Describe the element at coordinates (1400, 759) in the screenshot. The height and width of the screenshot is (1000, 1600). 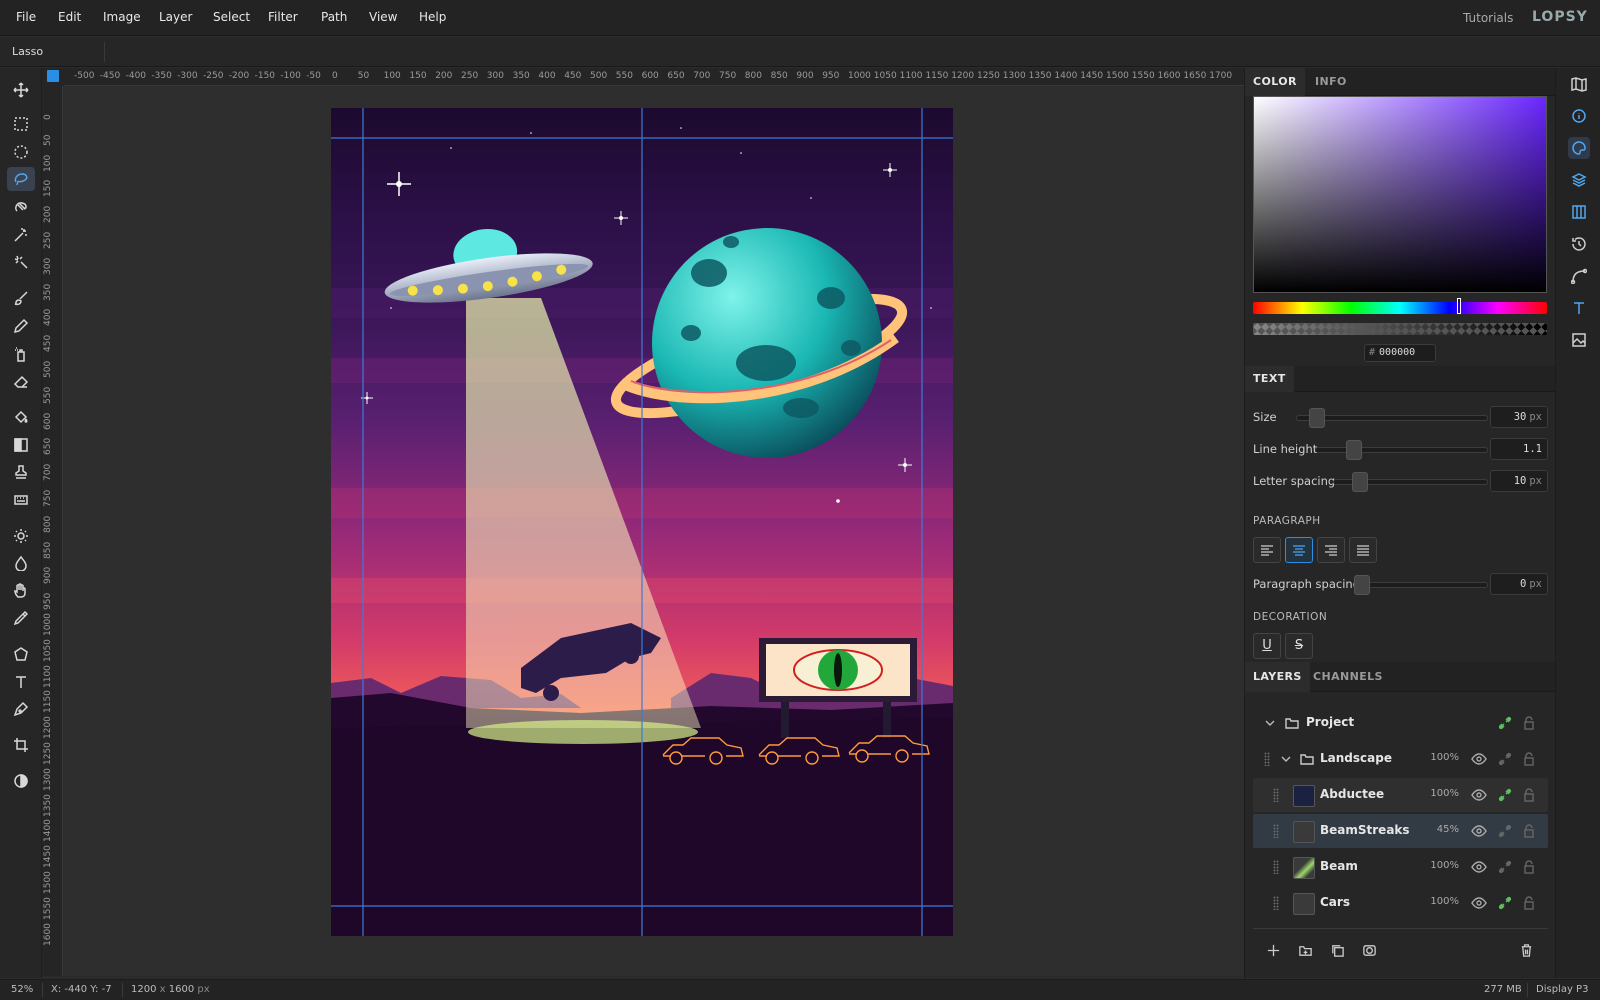
I see `layer-row-landscape: Landscape 100%` at that location.